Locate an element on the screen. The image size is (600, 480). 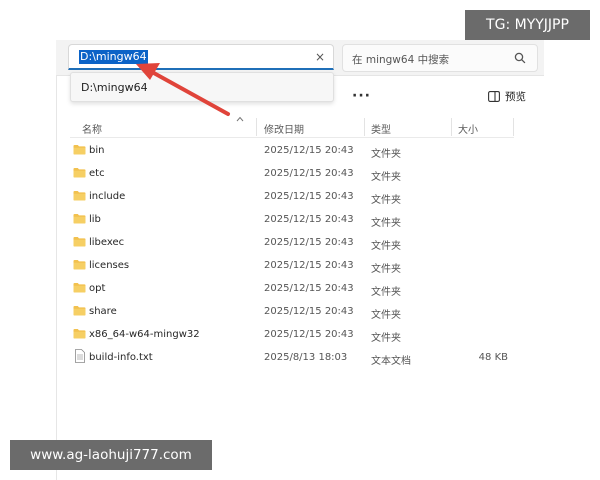
watermark-top: TG: MYYJJPP is located at coordinates (527, 25).